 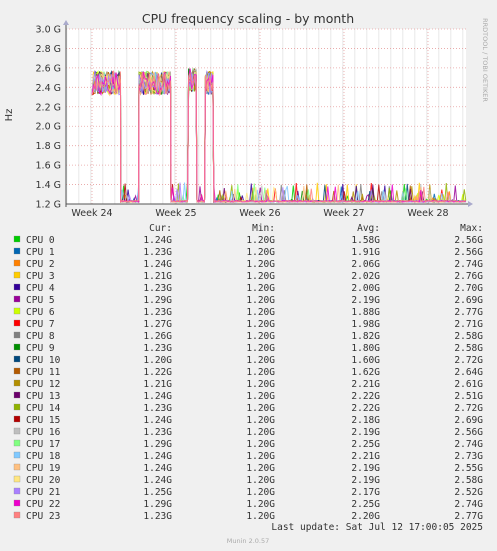 I want to click on legend-value: 2.61G, so click(x=468, y=384).